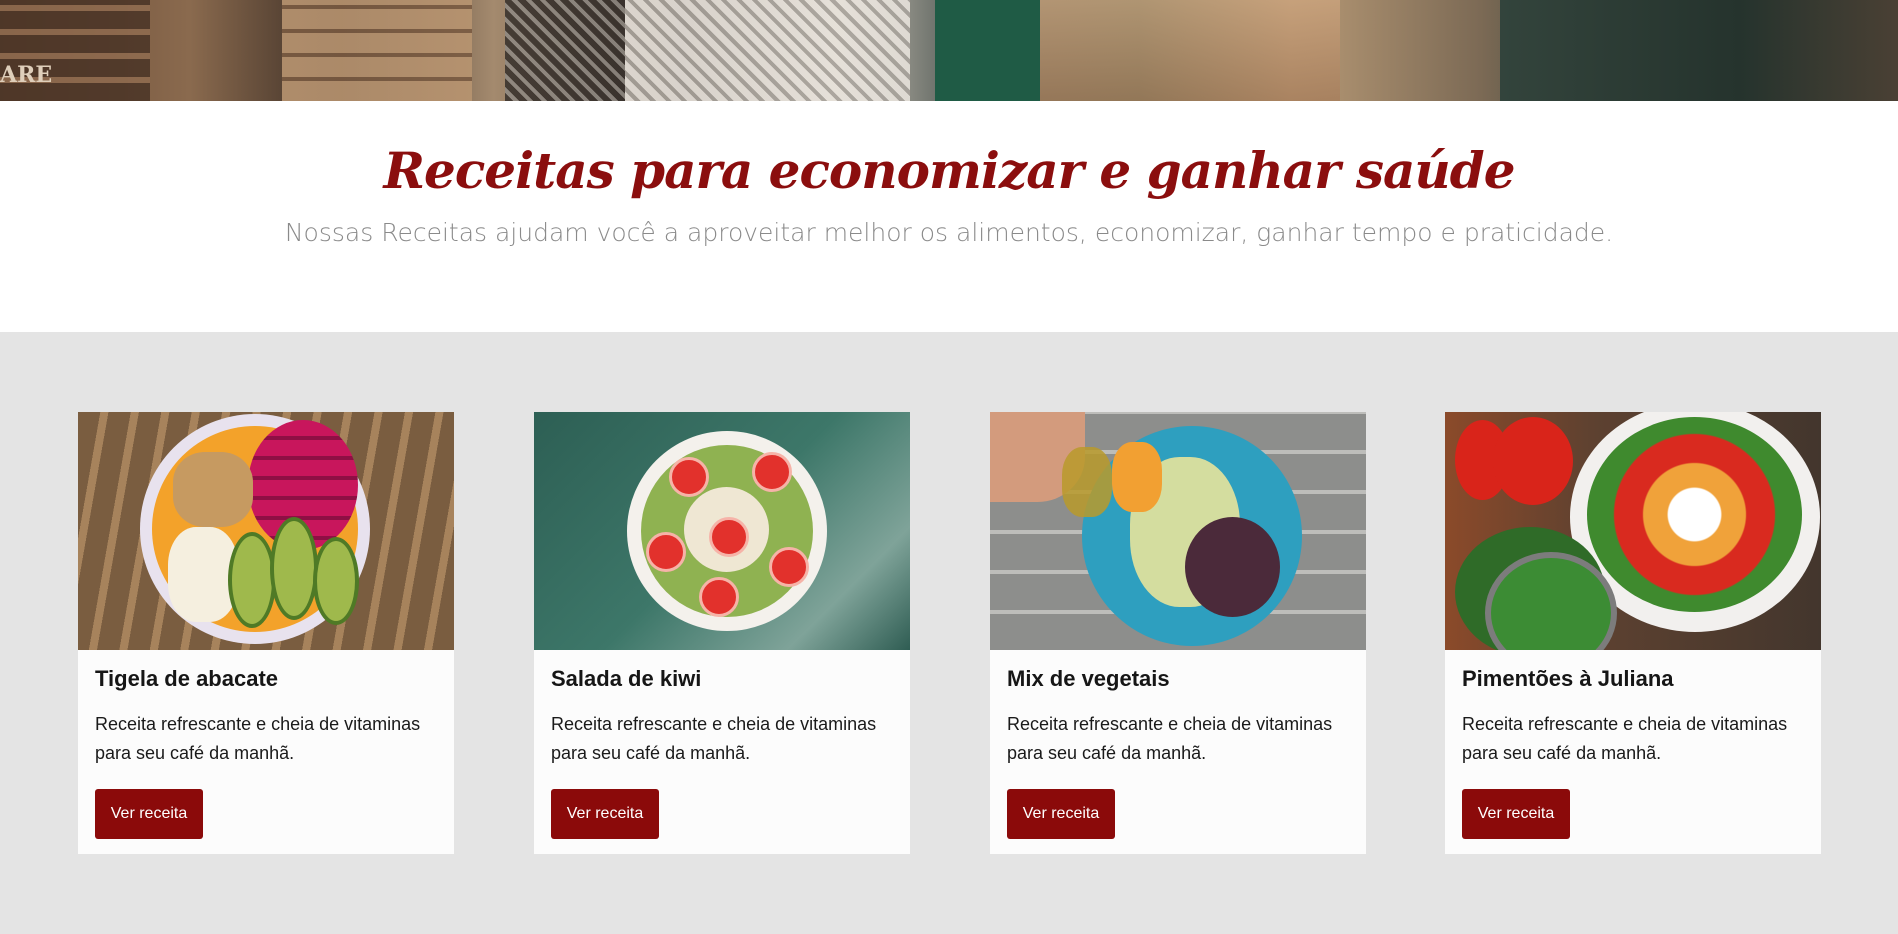  Describe the element at coordinates (722, 531) in the screenshot. I see `recipe-photo-kiwi-bowl` at that location.